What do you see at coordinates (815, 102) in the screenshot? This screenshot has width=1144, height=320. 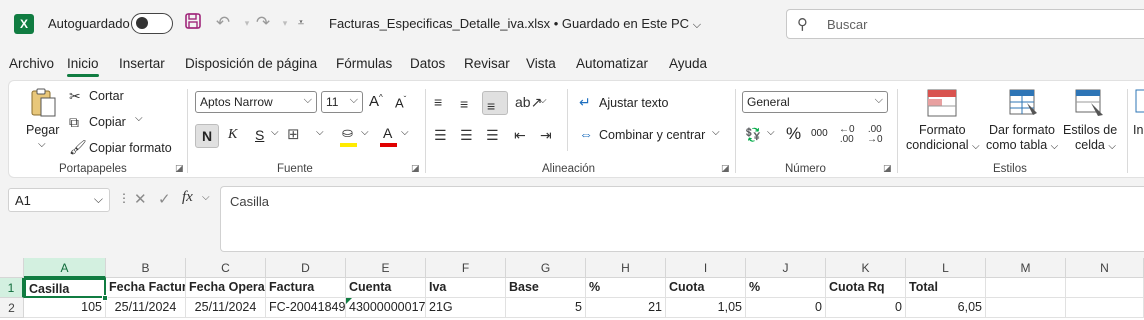 I see `number-format-select: General ⌵` at bounding box center [815, 102].